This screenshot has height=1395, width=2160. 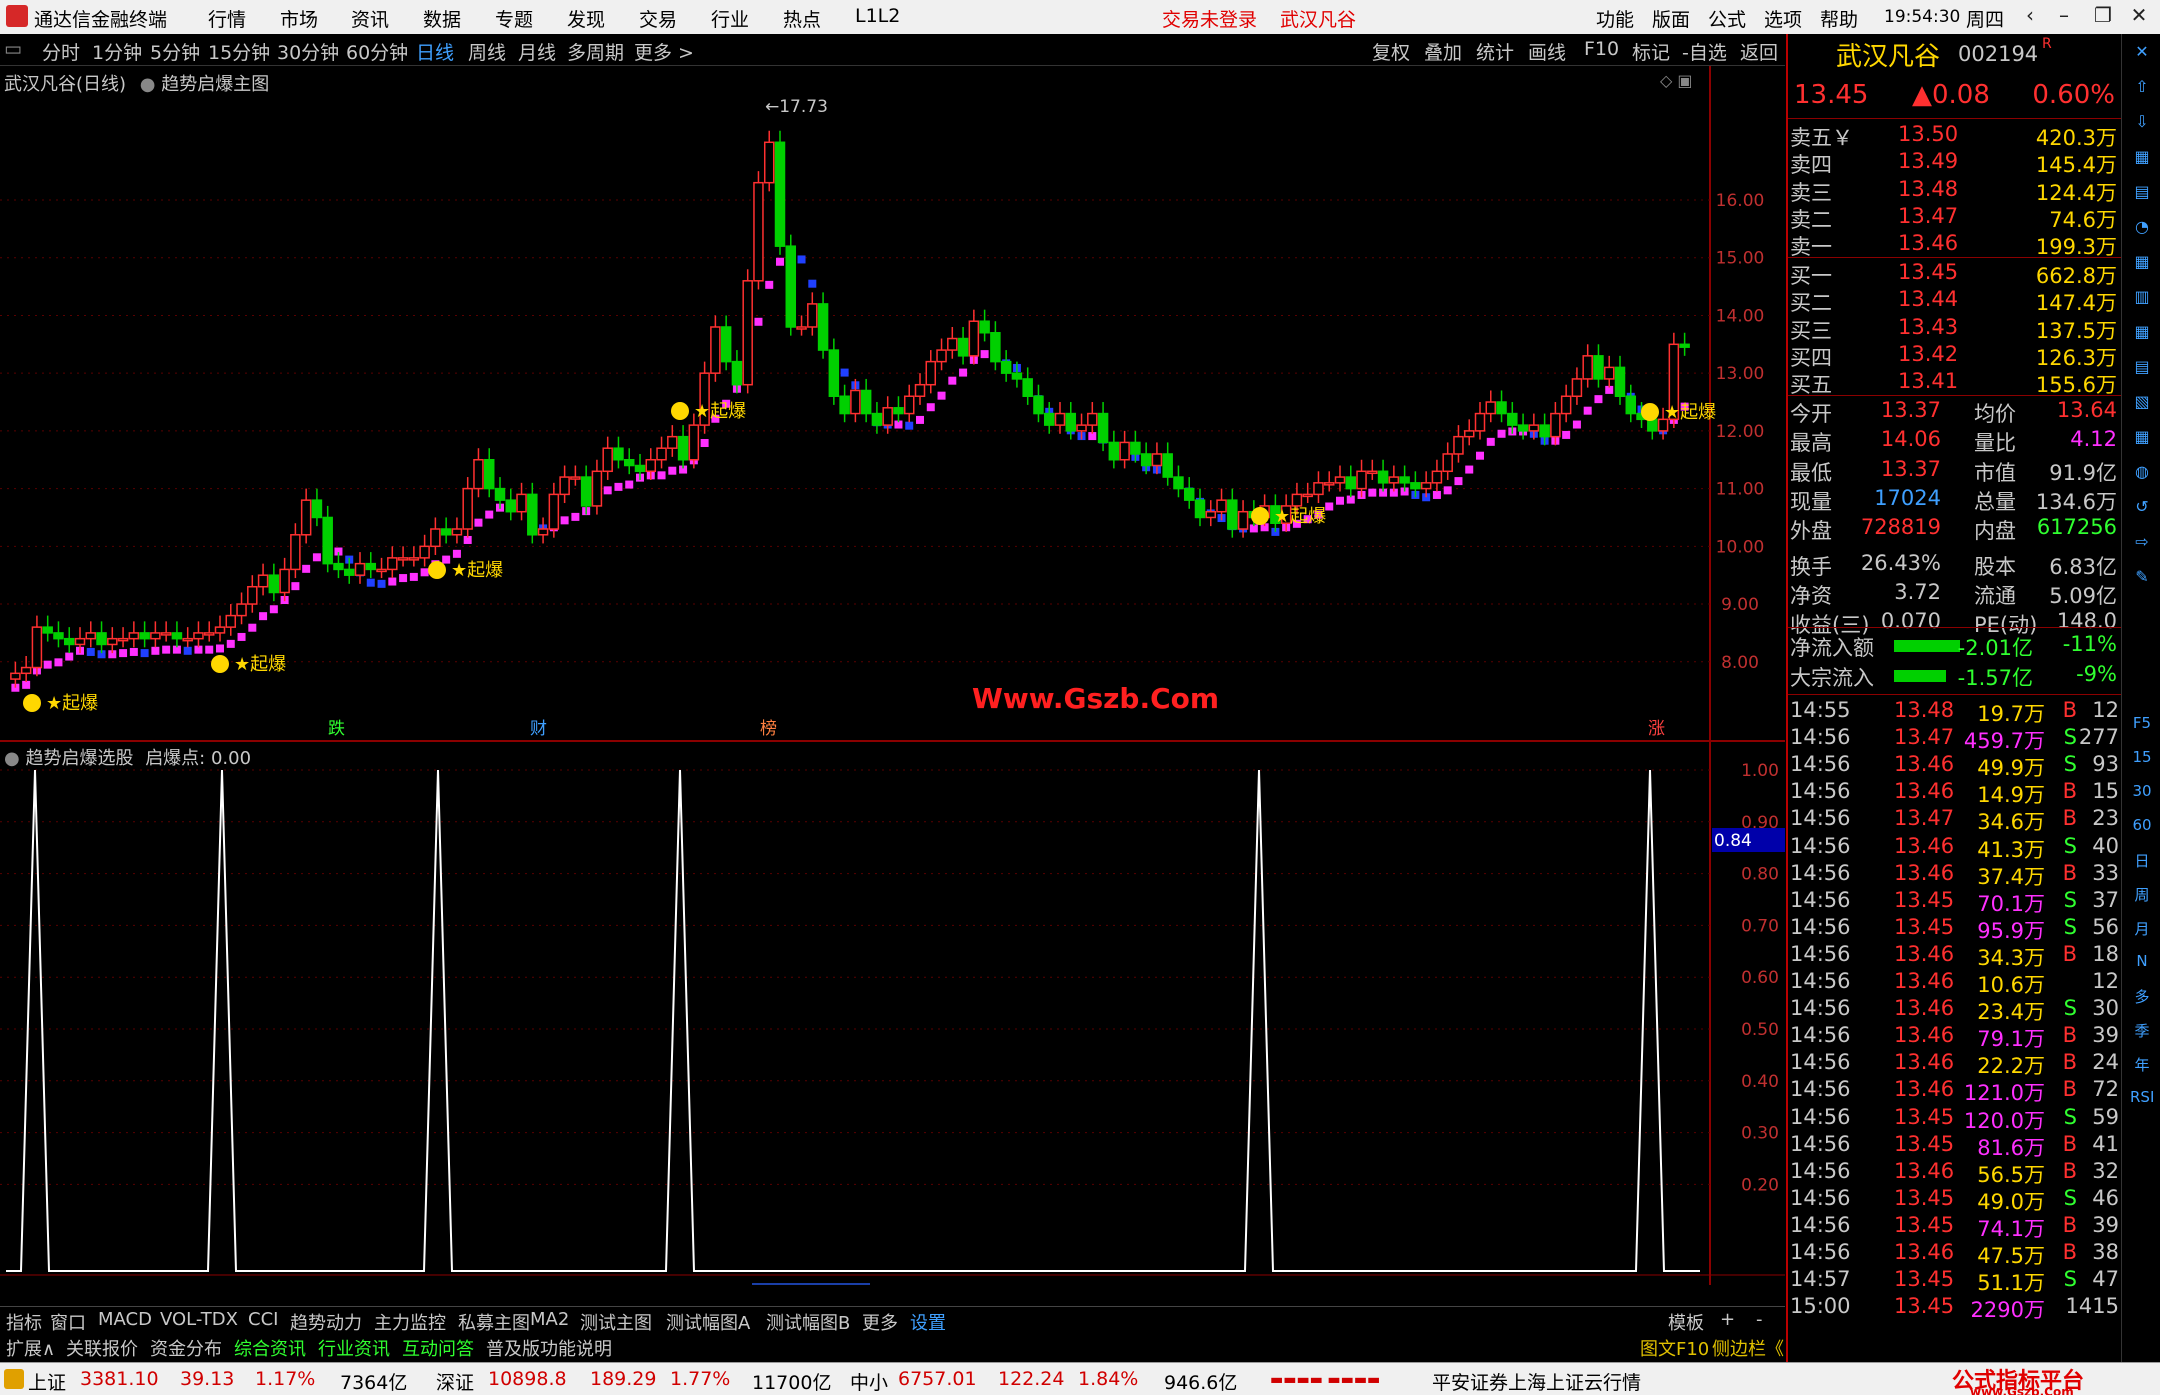 What do you see at coordinates (1656, 729) in the screenshot?
I see `event-marker: 涨` at bounding box center [1656, 729].